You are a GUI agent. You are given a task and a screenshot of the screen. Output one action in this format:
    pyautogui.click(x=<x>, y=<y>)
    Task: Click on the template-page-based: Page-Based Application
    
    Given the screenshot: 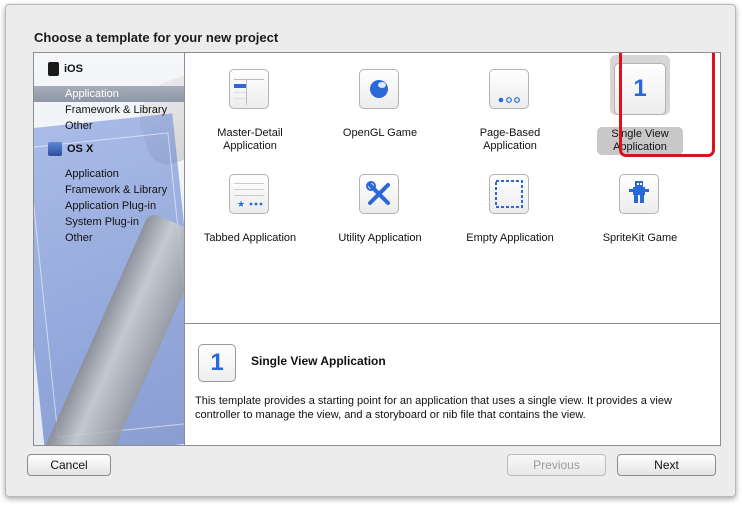 What is the action you would take?
    pyautogui.click(x=510, y=102)
    